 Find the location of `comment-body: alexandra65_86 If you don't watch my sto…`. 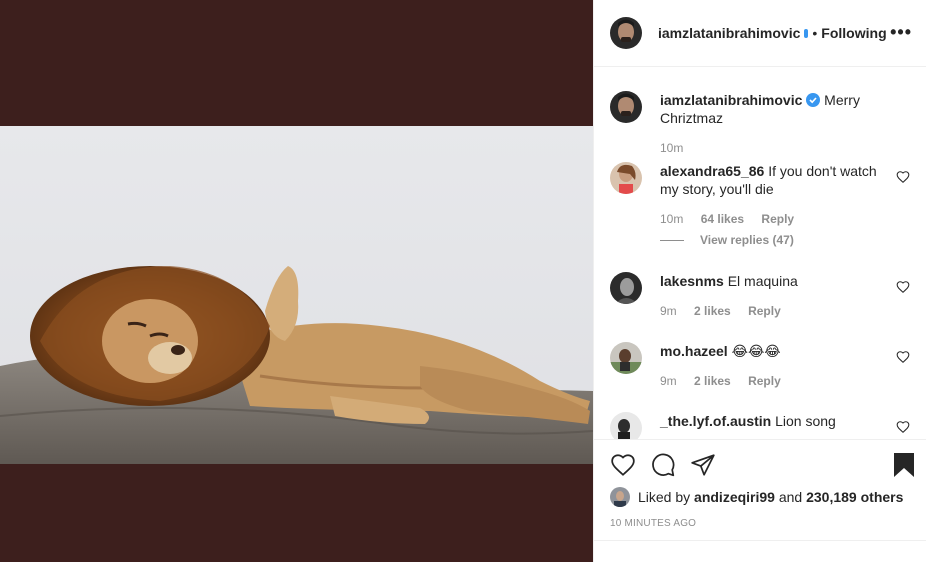

comment-body: alexandra65_86 If you don't watch my sto… is located at coordinates (771, 180).